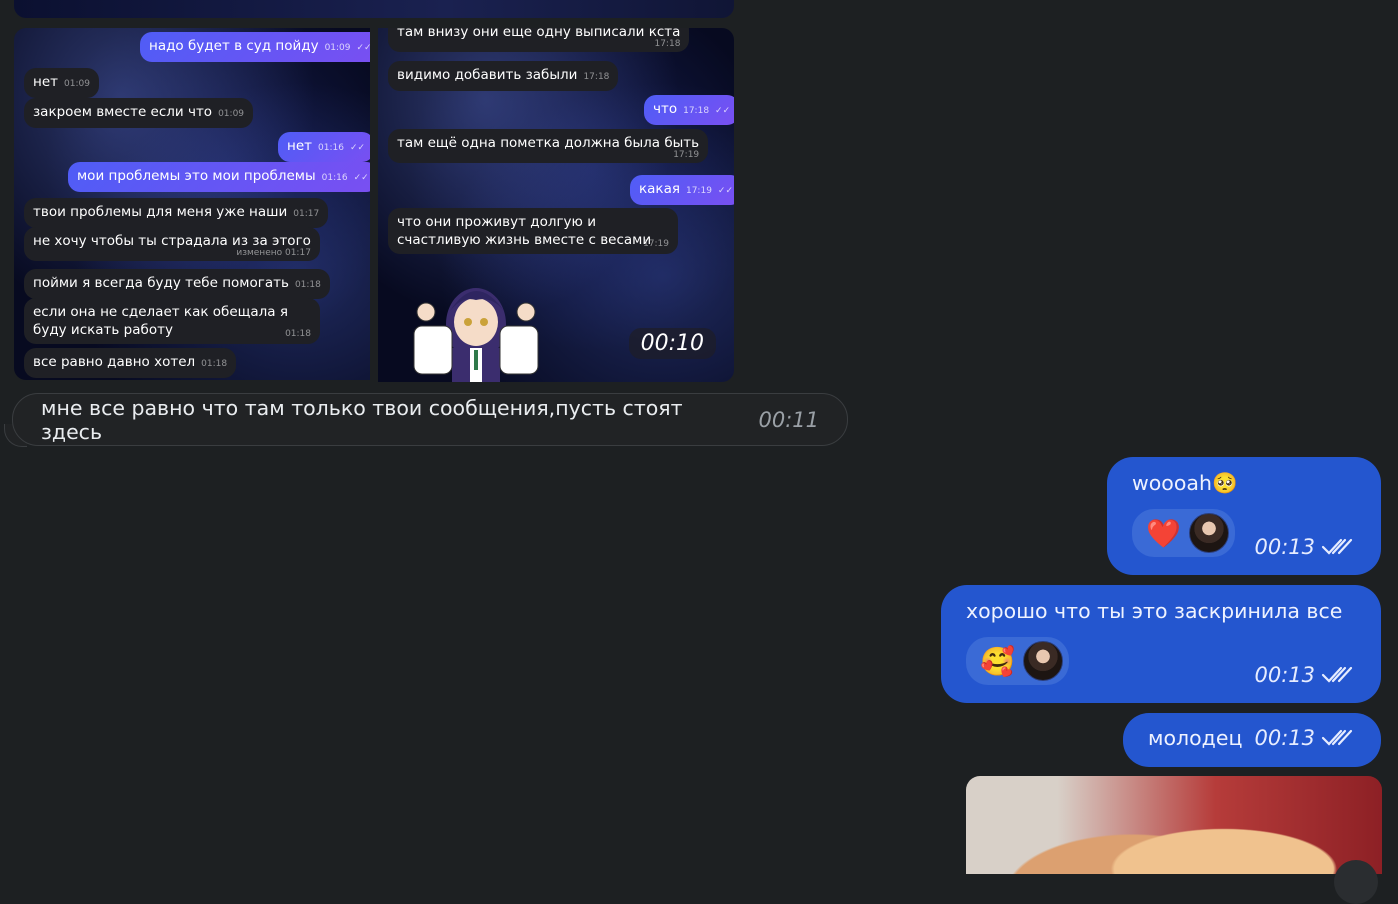  I want to click on shot-text: твои проблемы для меня уже наши, so click(160, 212).